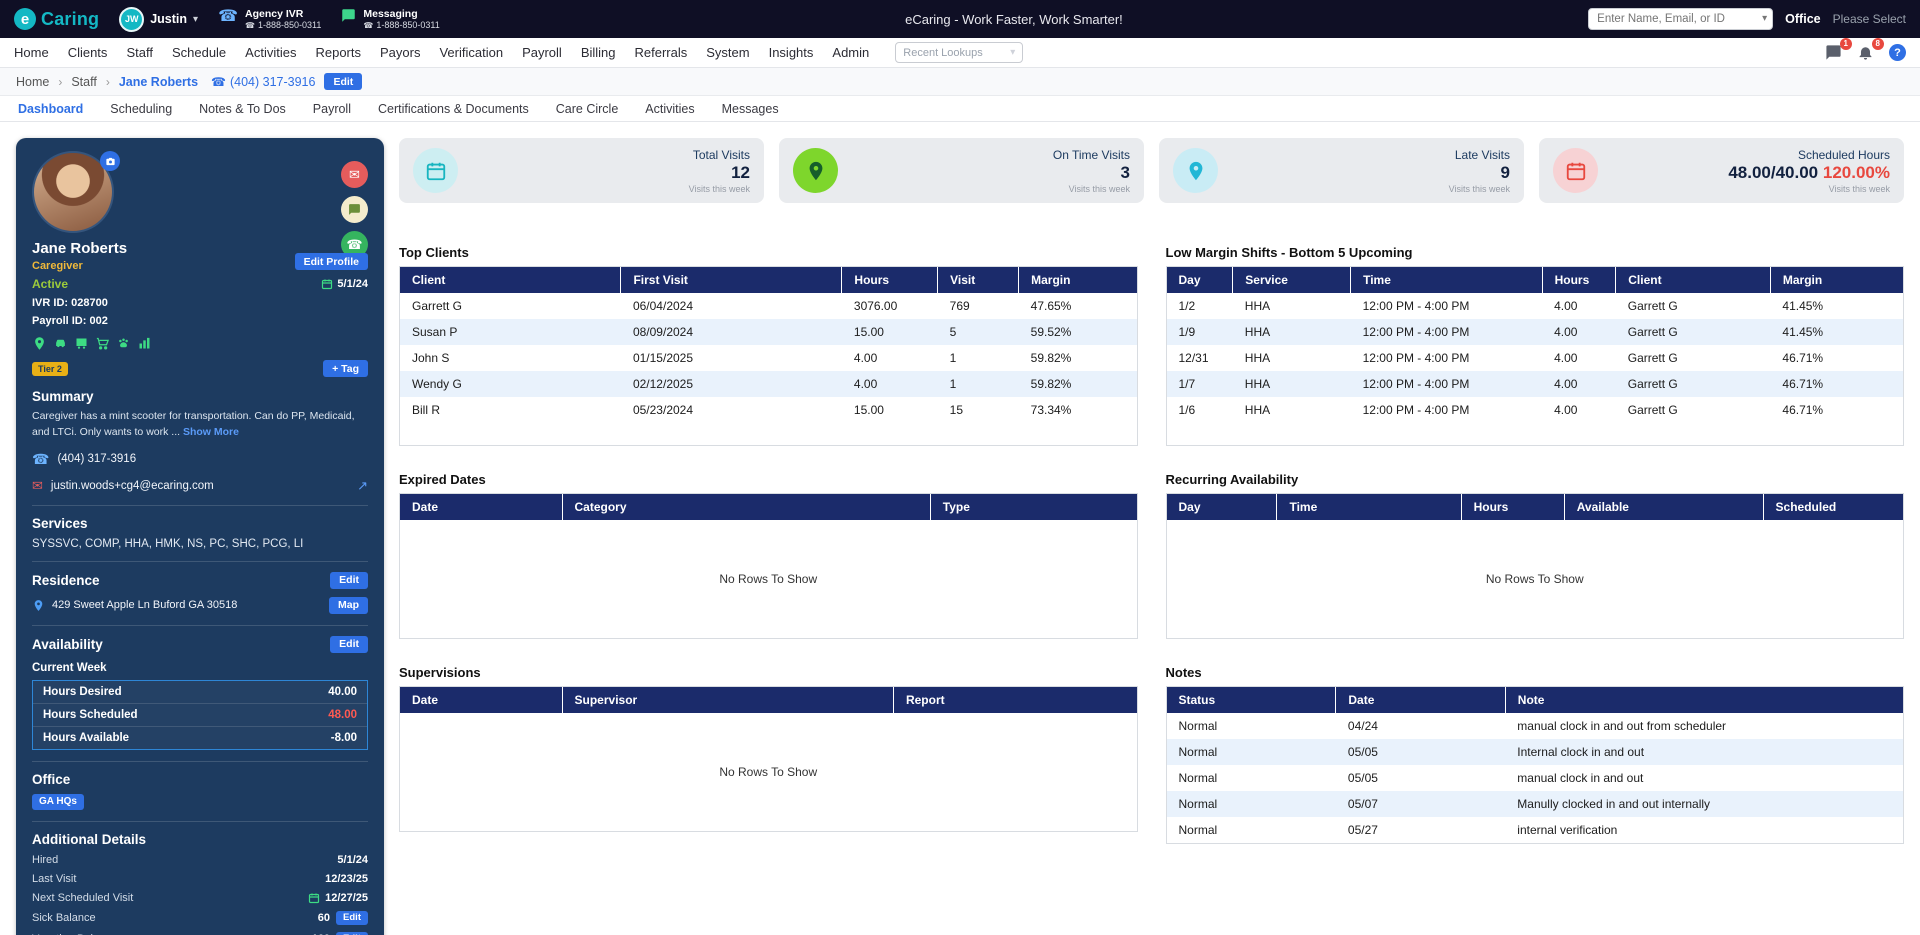 This screenshot has height=935, width=1920. I want to click on profile-phone: (404) 317-3916, so click(96, 459).